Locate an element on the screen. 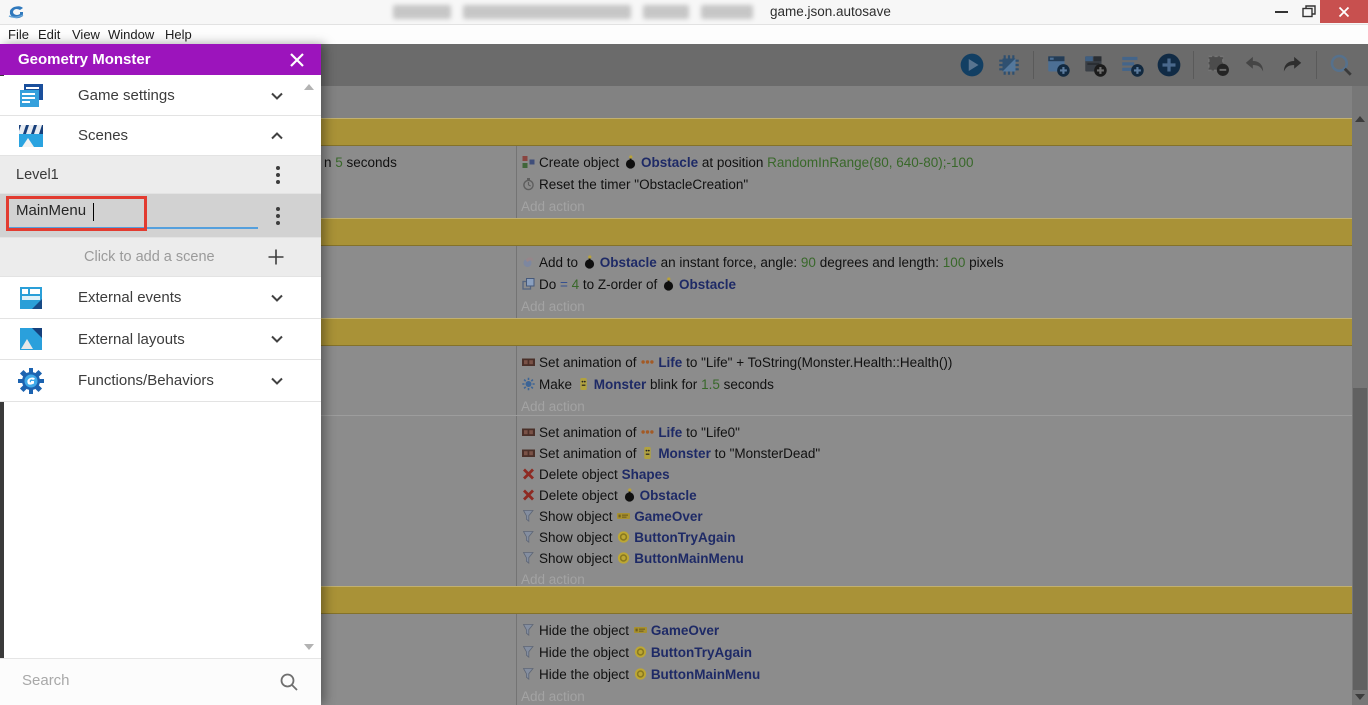  add-event-button is located at coordinates (1058, 65).